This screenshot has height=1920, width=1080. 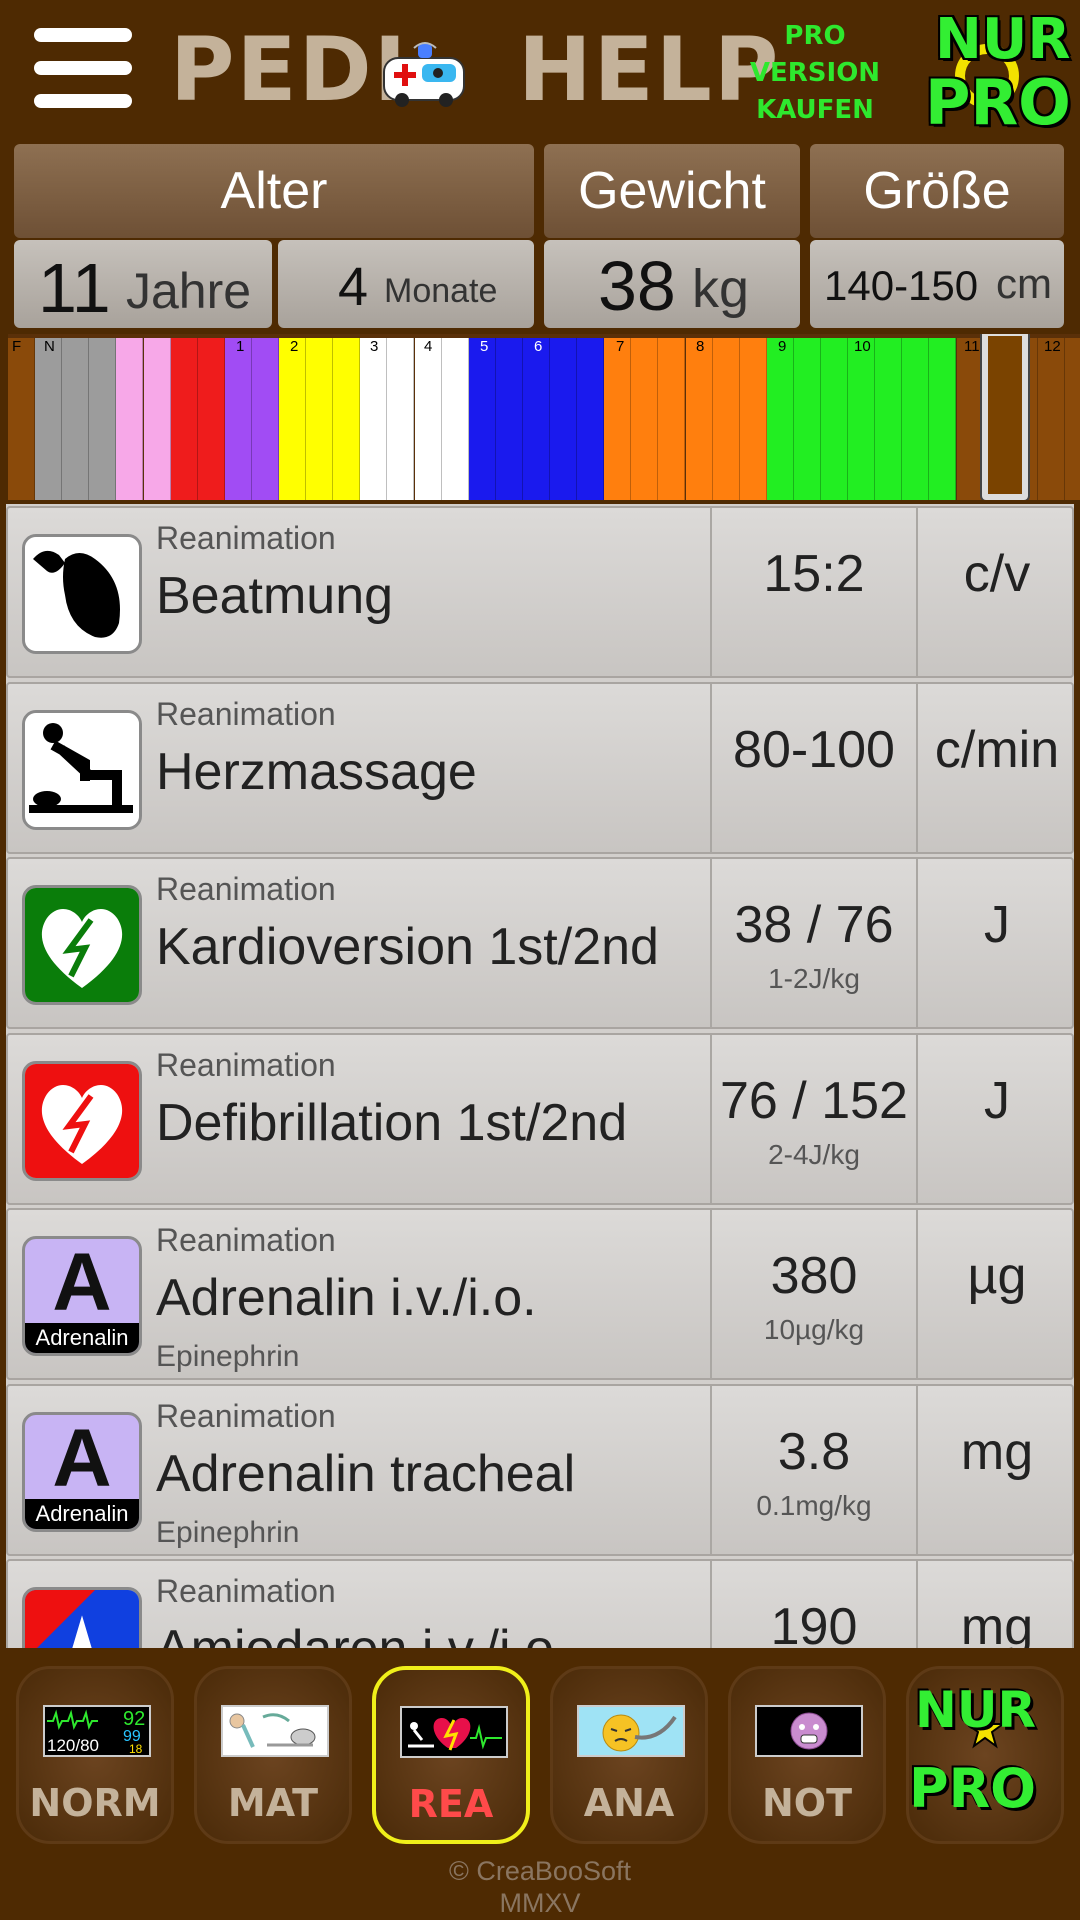 I want to click on weight-button: Gewicht, so click(x=672, y=191).